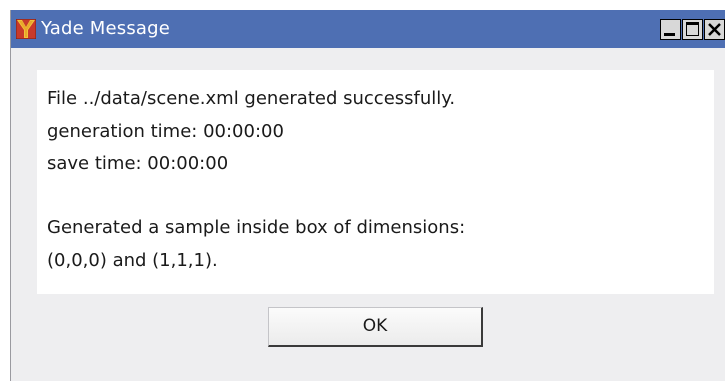 This screenshot has height=381, width=725. What do you see at coordinates (375, 327) in the screenshot?
I see `ok-button: OK` at bounding box center [375, 327].